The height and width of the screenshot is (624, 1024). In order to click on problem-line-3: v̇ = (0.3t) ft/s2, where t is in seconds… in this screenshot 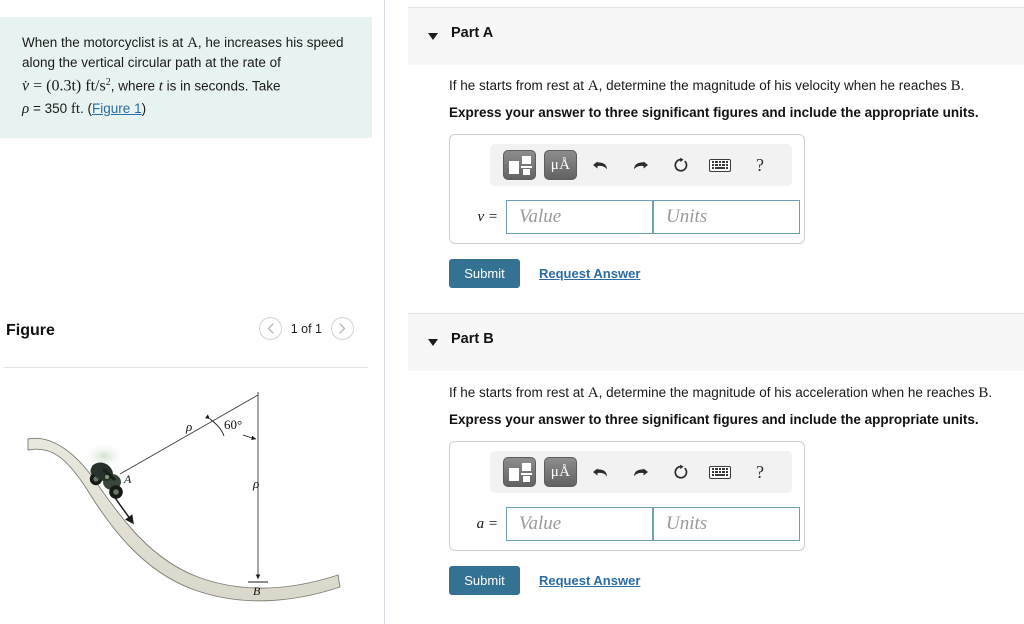, I will do `click(186, 85)`.